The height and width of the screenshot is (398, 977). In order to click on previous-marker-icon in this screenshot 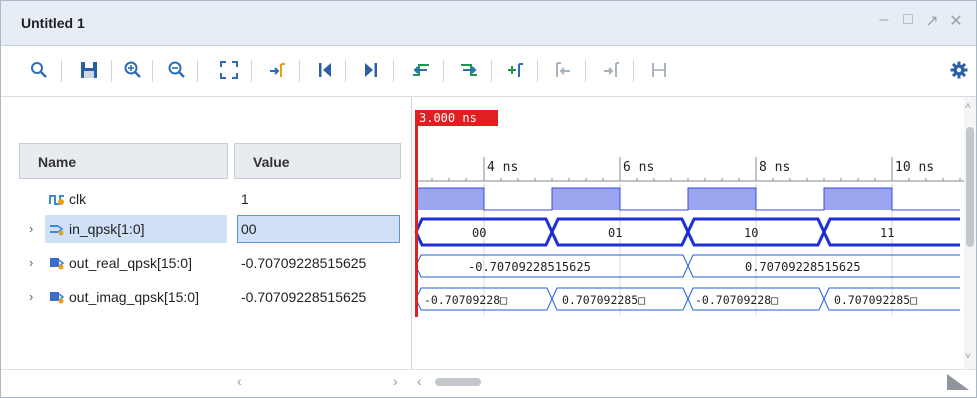, I will do `click(563, 70)`.